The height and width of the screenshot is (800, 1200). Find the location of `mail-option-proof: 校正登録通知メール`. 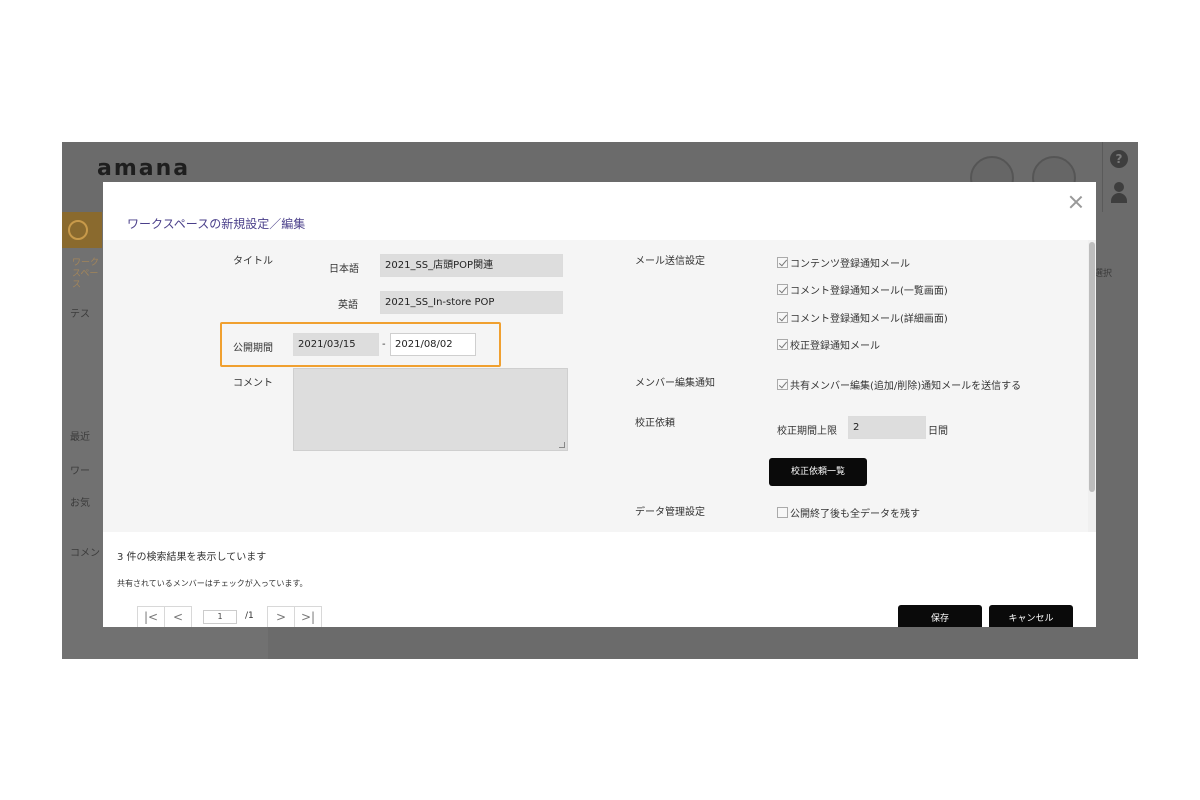

mail-option-proof: 校正登録通知メール is located at coordinates (828, 344).